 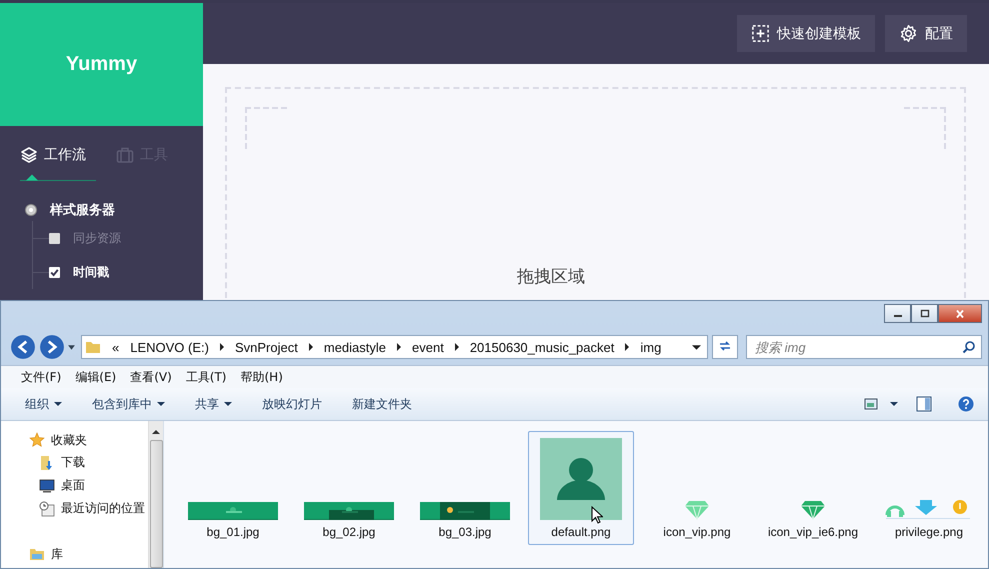 I want to click on view-options-icon, so click(x=872, y=404).